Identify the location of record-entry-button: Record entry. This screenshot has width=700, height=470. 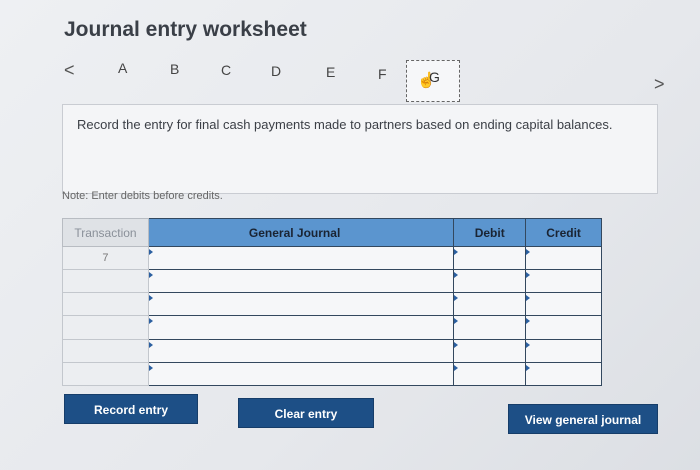
(131, 409).